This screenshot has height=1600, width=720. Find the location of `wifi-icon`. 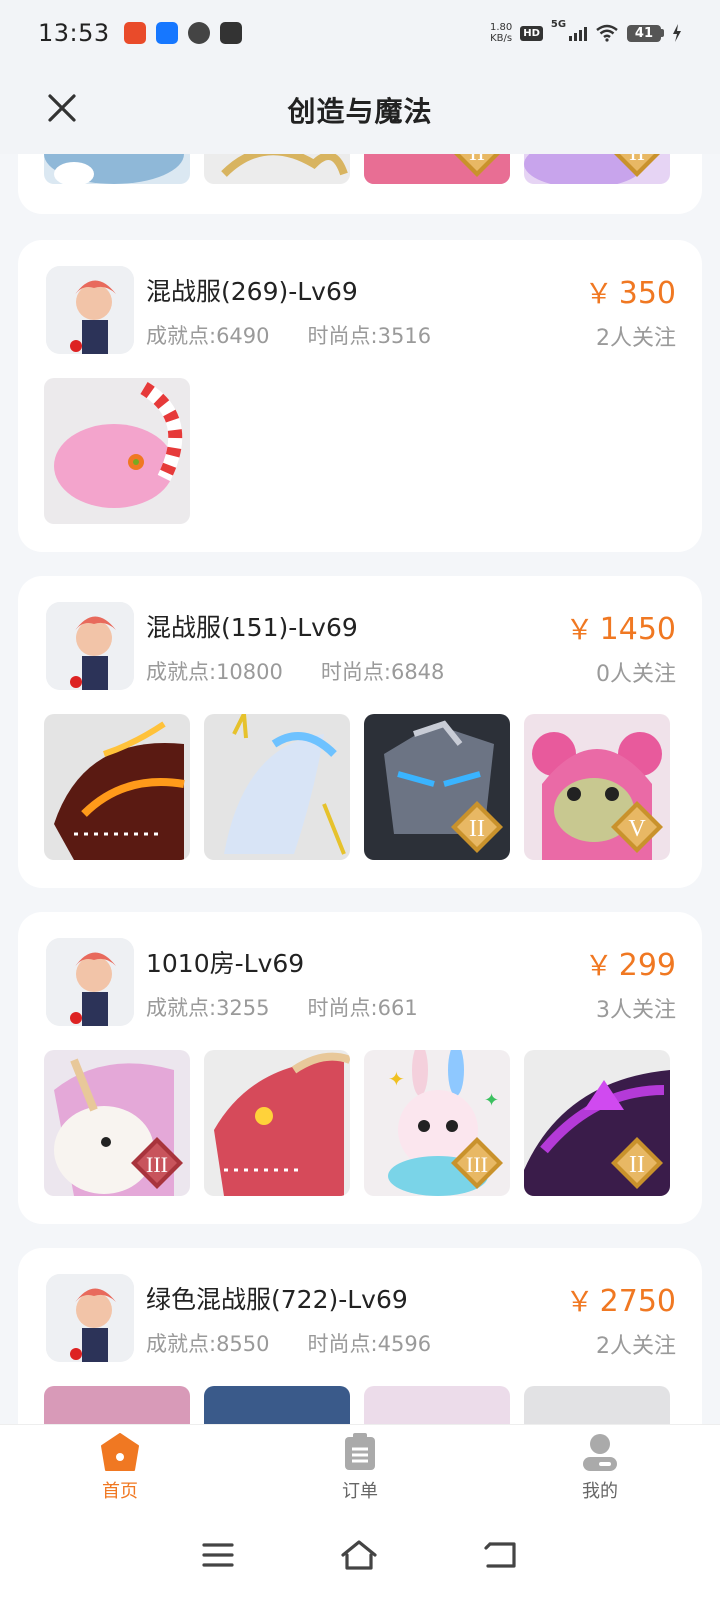

wifi-icon is located at coordinates (607, 33).